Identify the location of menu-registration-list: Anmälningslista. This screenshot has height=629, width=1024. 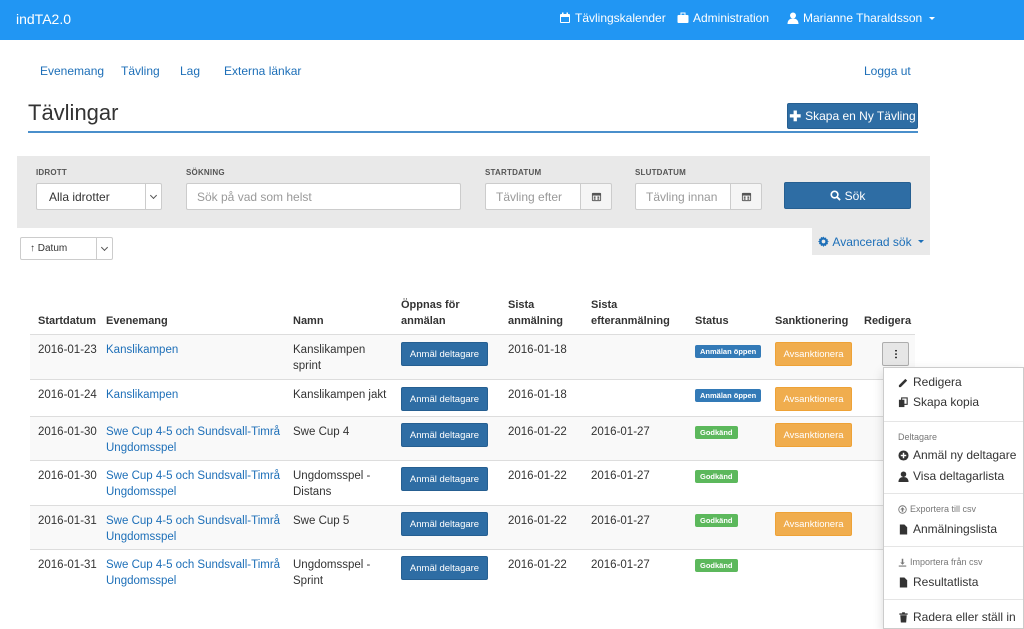
(947, 529).